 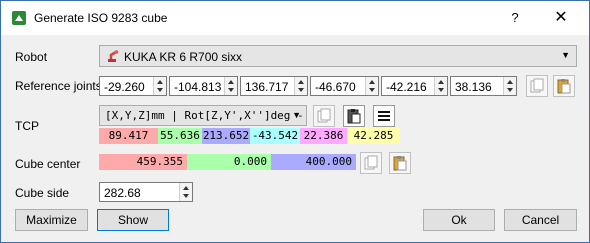 What do you see at coordinates (226, 136) in the screenshot?
I see `tcp-z-value: 213.652` at bounding box center [226, 136].